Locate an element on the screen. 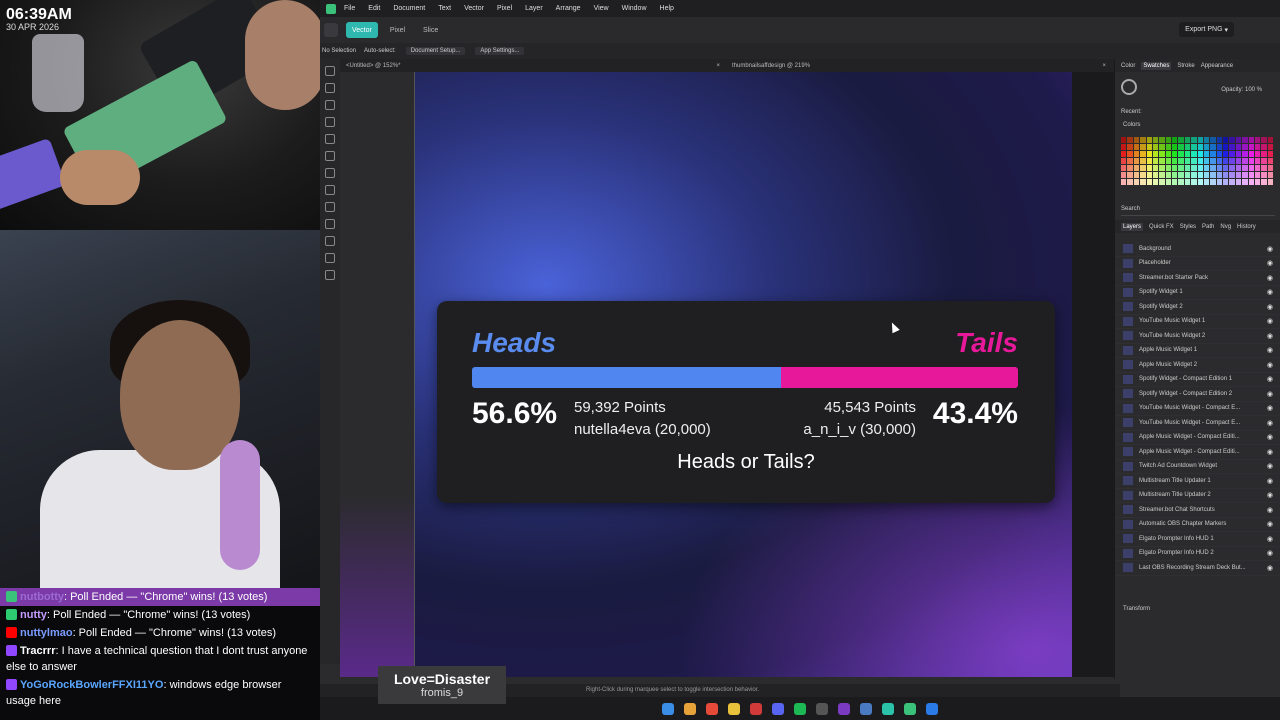 The image size is (1280, 720). autoselect-toggle: Auto-select: is located at coordinates (380, 51).